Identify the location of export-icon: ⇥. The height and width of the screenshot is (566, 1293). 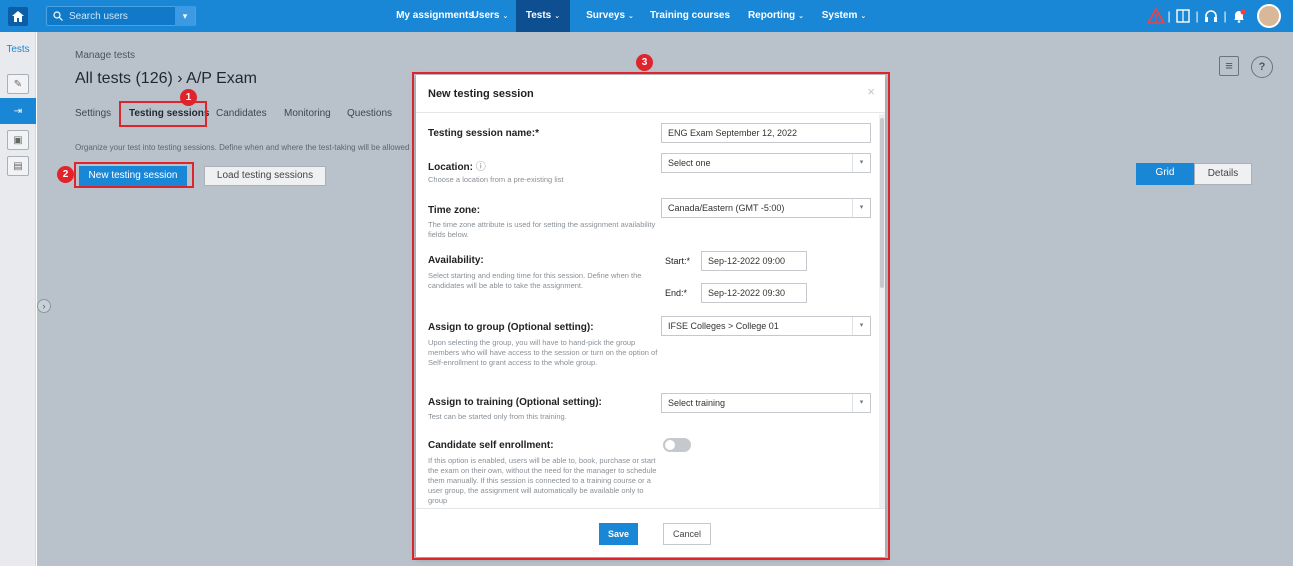
(18, 111).